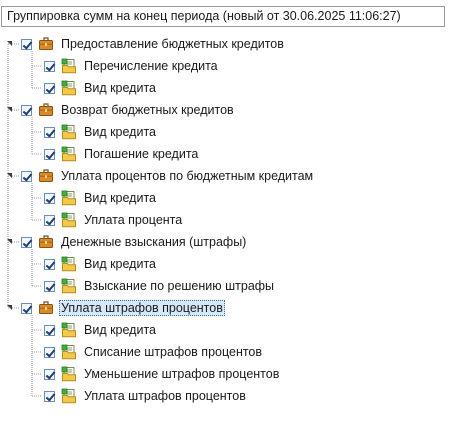 This screenshot has height=421, width=450. I want to click on tree-child-node: Перечисление кредита, so click(132, 66).